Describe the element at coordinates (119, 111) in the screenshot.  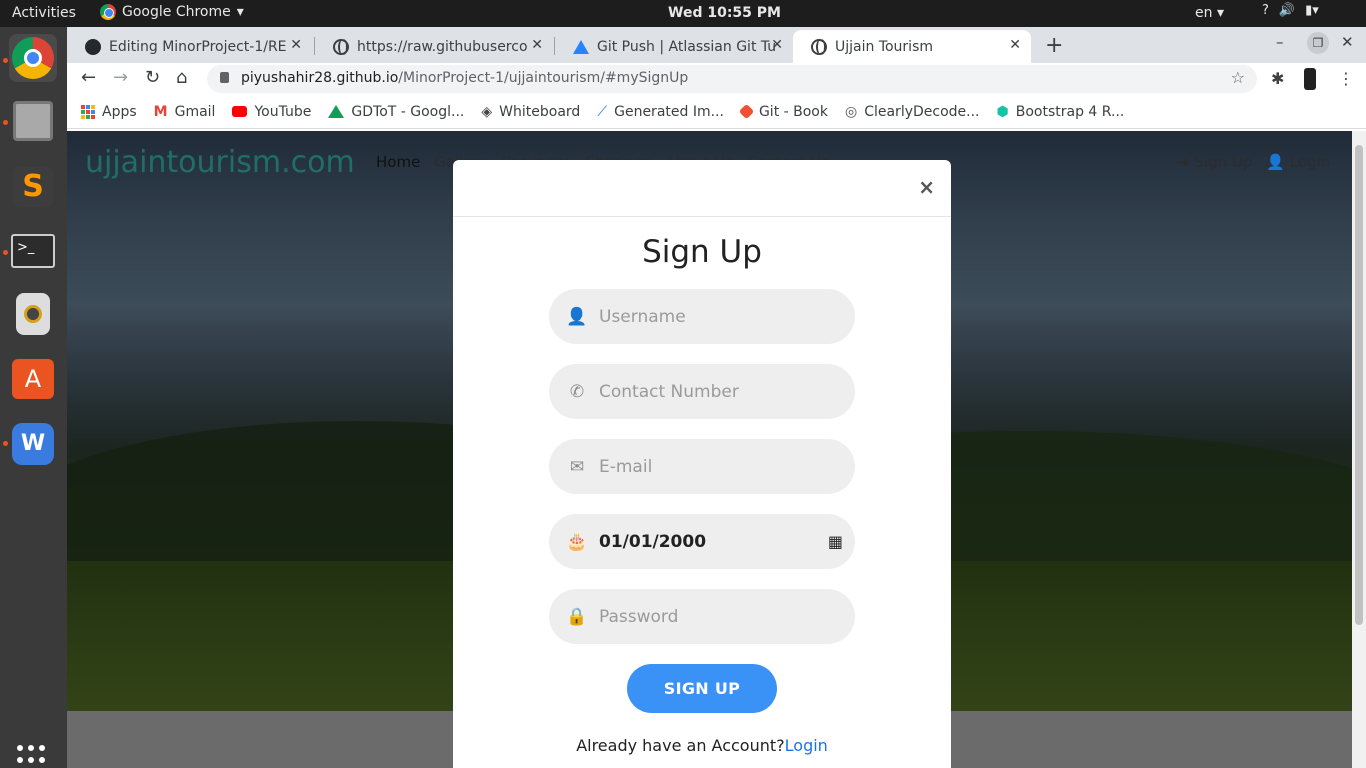
I see `bookmark-label: Apps` at that location.